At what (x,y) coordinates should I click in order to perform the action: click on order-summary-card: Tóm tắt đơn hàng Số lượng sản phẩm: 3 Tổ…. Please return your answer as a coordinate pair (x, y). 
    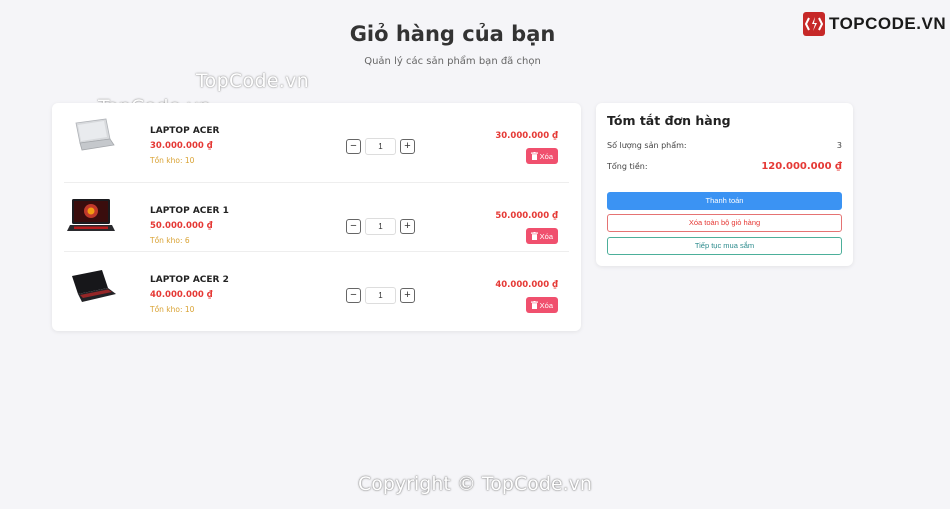
    Looking at the image, I should click on (724, 184).